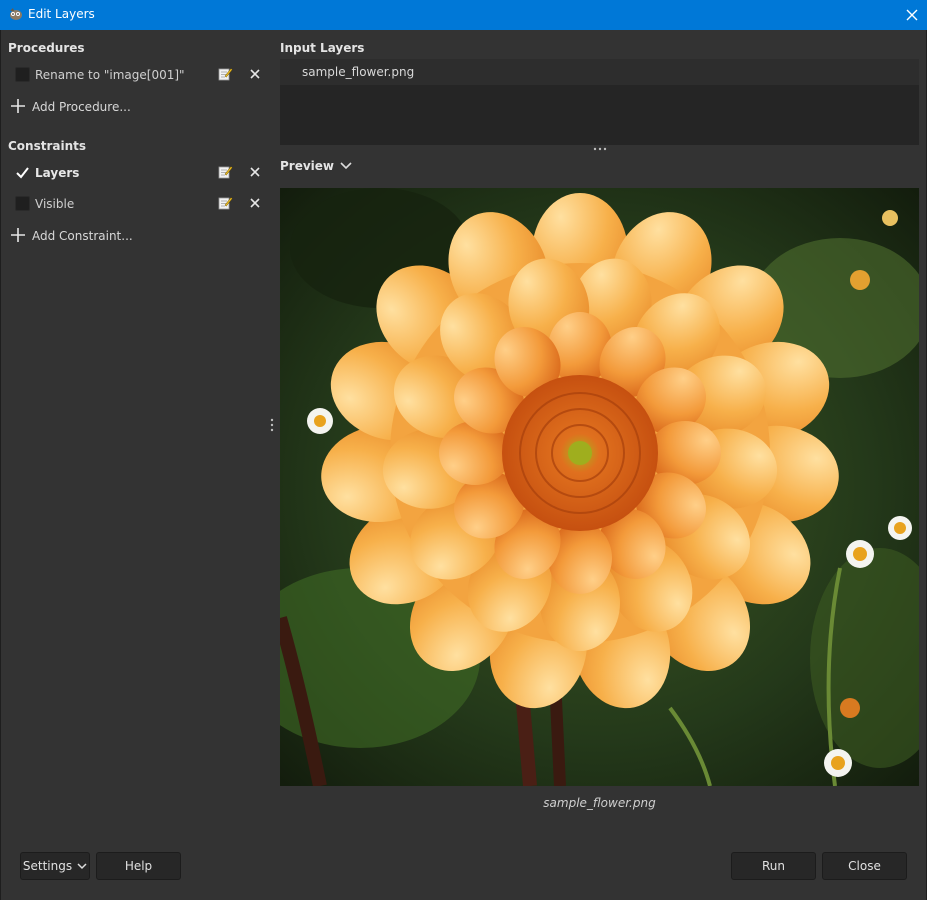 The image size is (927, 900). I want to click on settings-button-label: Settings, so click(47, 866).